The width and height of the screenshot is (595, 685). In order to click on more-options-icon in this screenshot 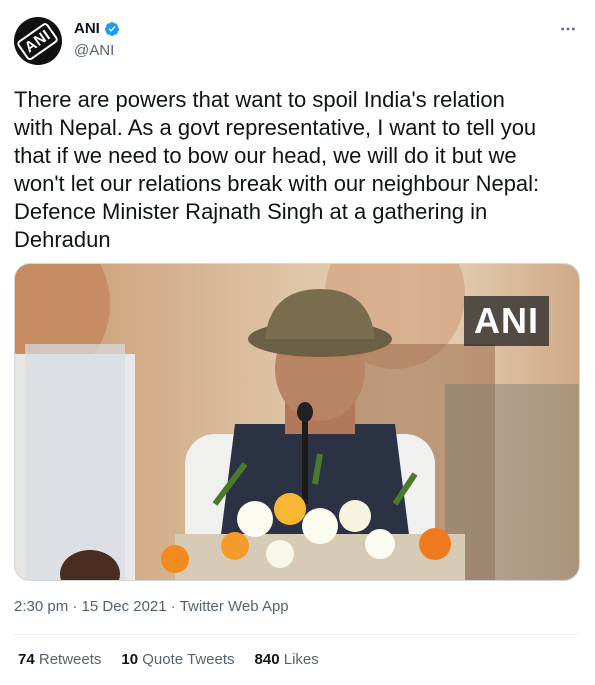, I will do `click(568, 29)`.